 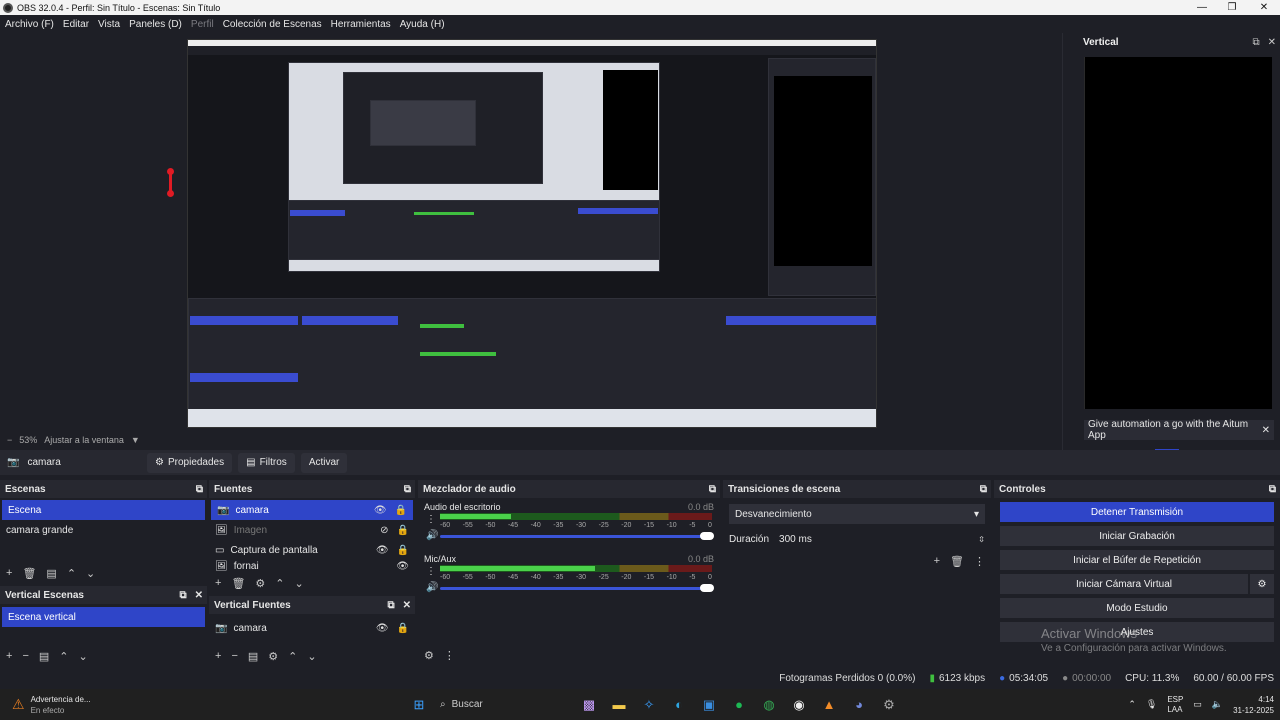 What do you see at coordinates (312, 510) in the screenshot?
I see `source-item: 📷 camara 👁 🔒` at bounding box center [312, 510].